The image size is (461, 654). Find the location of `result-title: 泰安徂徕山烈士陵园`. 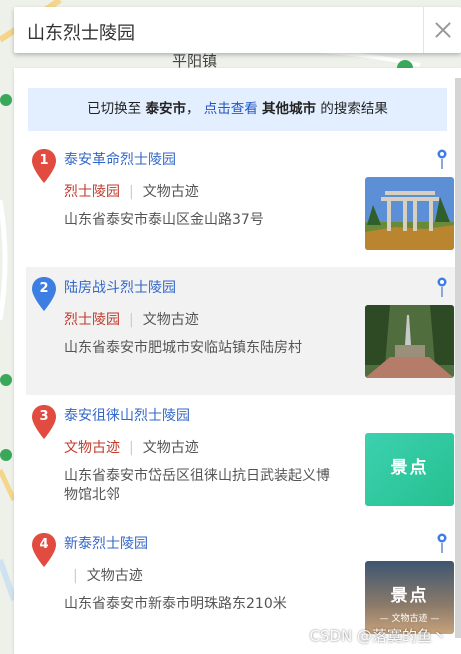

result-title: 泰安徂徕山烈士陵园 is located at coordinates (127, 415).